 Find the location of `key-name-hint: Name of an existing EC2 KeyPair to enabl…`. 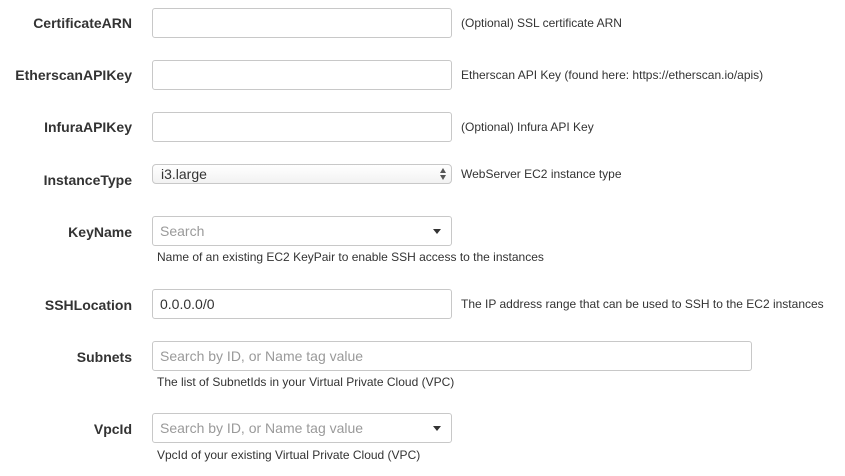

key-name-hint: Name of an existing EC2 KeyPair to enabl… is located at coordinates (350, 257).